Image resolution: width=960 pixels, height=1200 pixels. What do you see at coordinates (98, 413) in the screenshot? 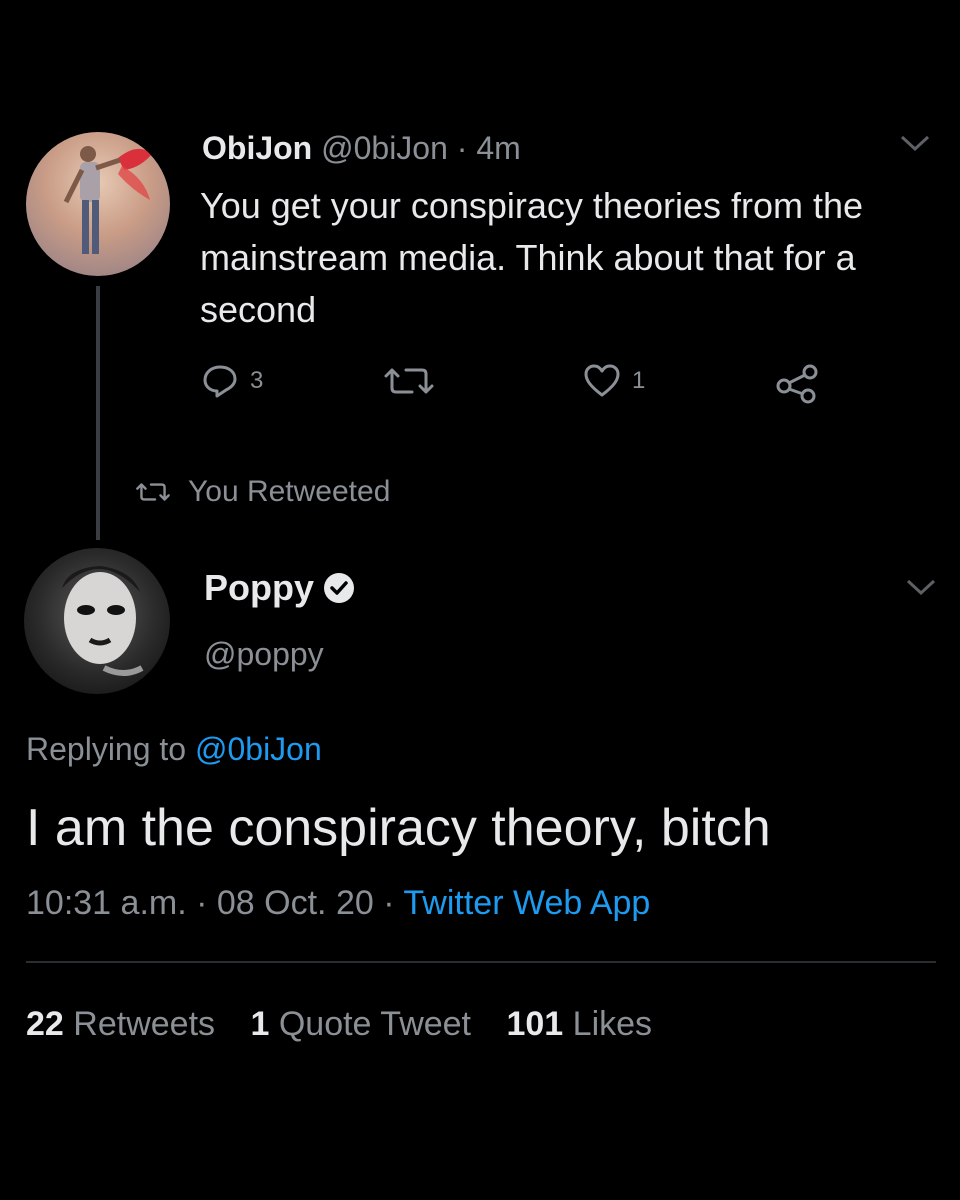
I see `thread-connector-line` at bounding box center [98, 413].